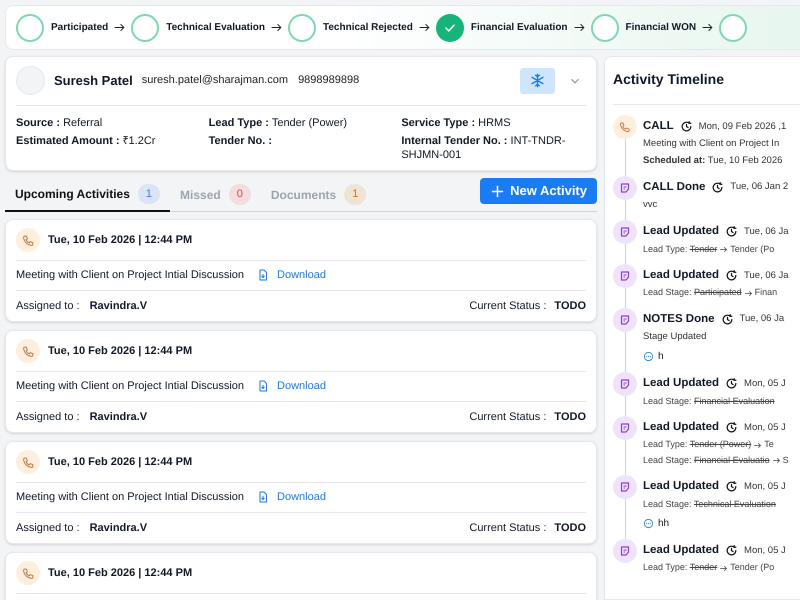 The image size is (800, 600). Describe the element at coordinates (318, 194) in the screenshot. I see `tab: Documents 1` at that location.